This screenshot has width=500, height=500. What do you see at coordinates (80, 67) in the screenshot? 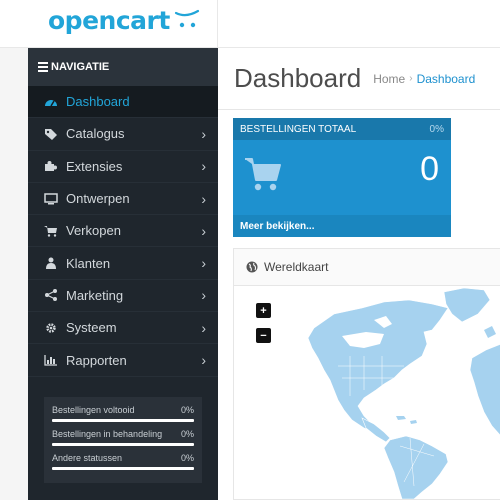
I see `sidebar-heading-label: NAVIGATIE` at bounding box center [80, 67].